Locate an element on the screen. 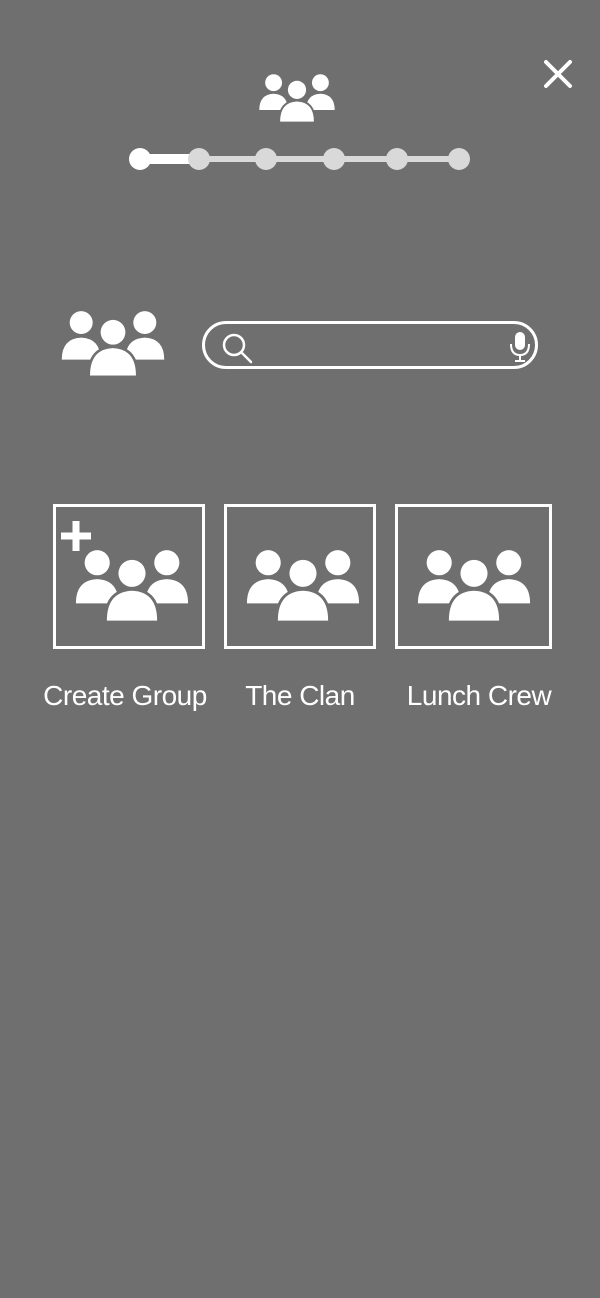  microphone-icon is located at coordinates (520, 347).